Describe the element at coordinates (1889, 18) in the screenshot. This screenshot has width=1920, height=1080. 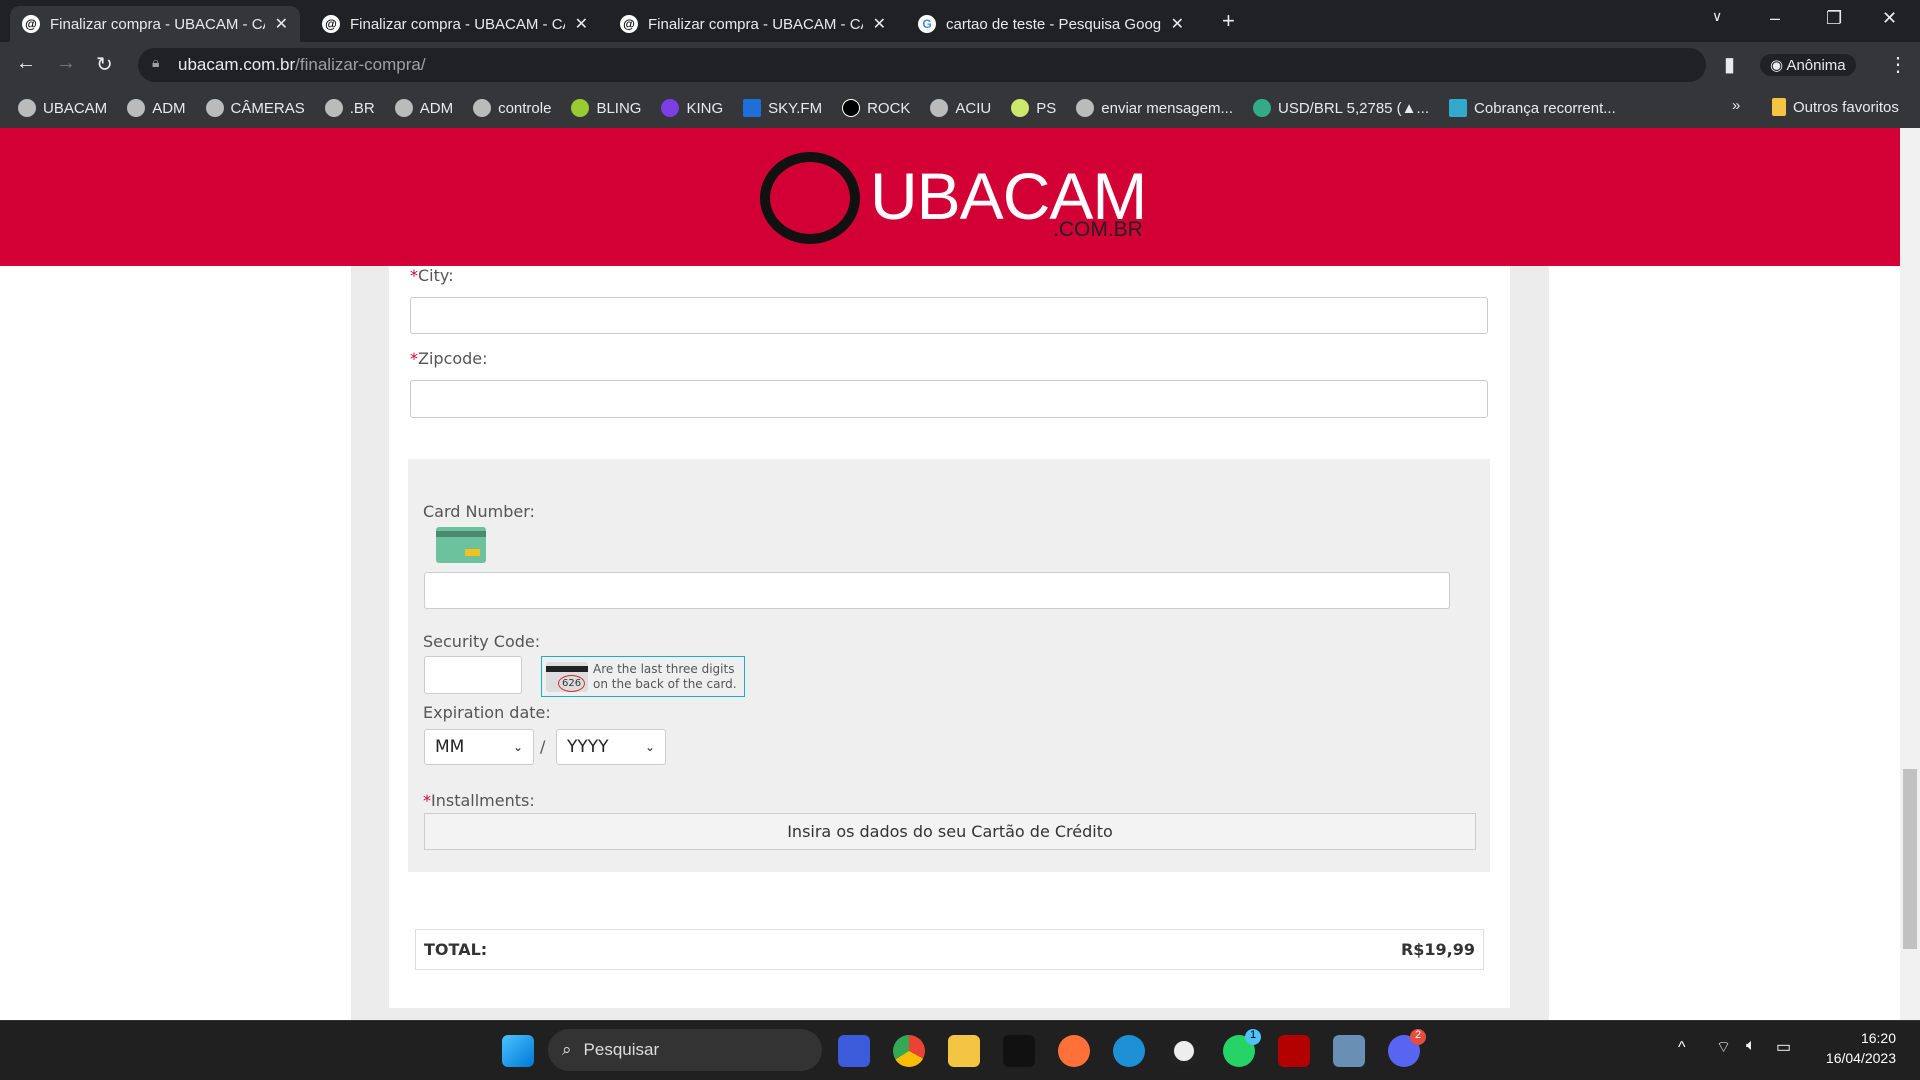
I see `close-window-button: ✕` at that location.